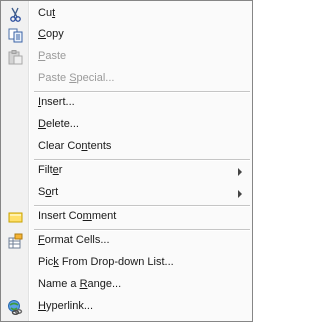 The width and height of the screenshot is (320, 322). Describe the element at coordinates (126, 171) in the screenshot. I see `menu-item-filter: Filter` at that location.